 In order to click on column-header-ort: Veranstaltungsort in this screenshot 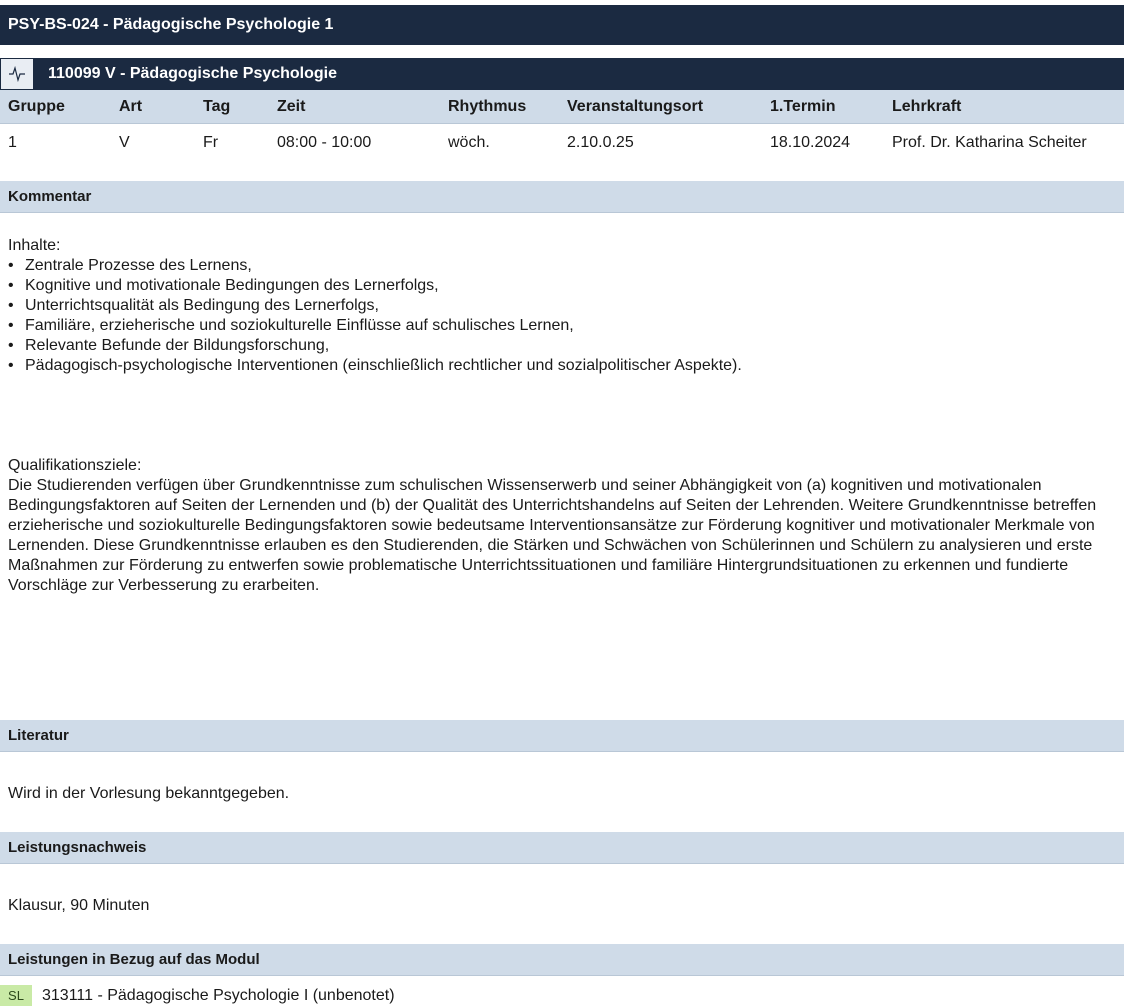, I will do `click(660, 107)`.